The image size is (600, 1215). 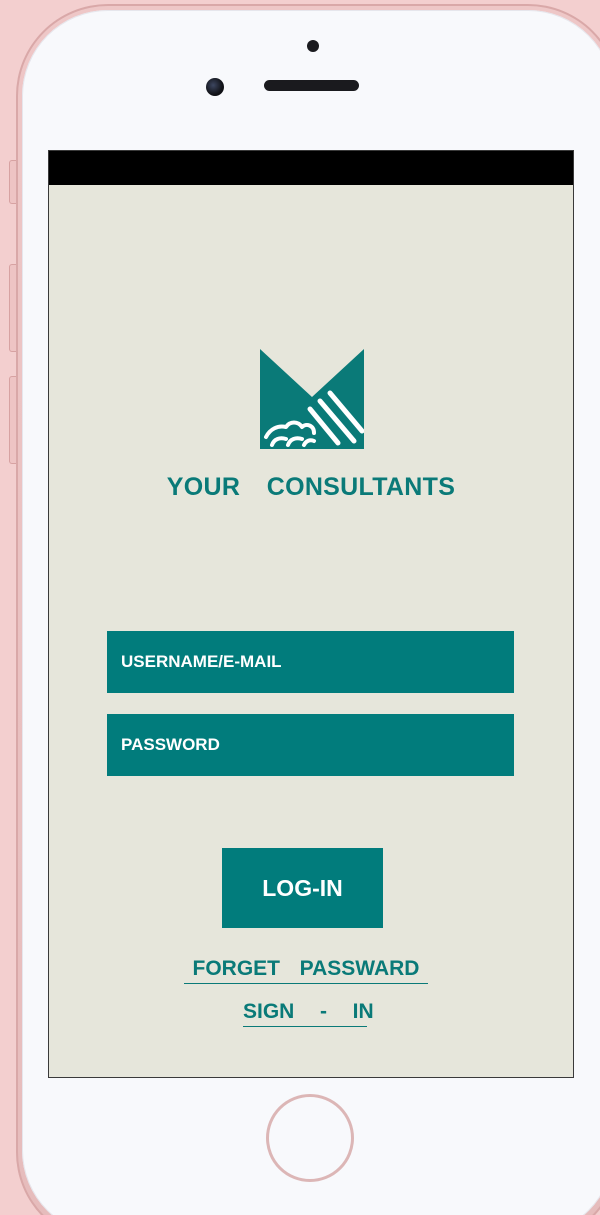 I want to click on sign-in-link: SIGN - IN, so click(x=308, y=1013).